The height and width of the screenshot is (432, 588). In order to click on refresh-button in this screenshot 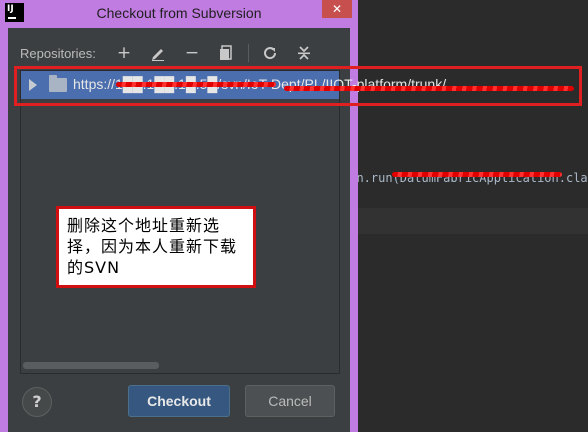, I will do `click(270, 53)`.